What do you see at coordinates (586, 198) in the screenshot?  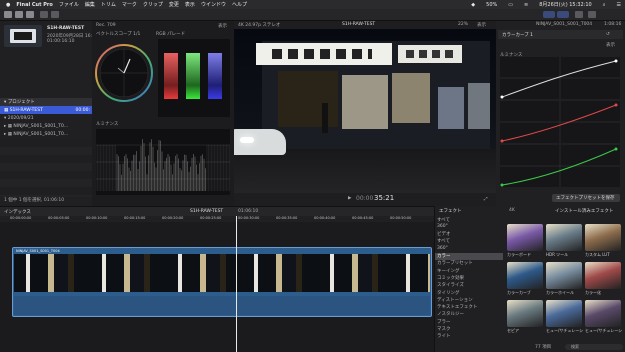 I see `save-preset-button: エフェクトプリセットを保存` at bounding box center [586, 198].